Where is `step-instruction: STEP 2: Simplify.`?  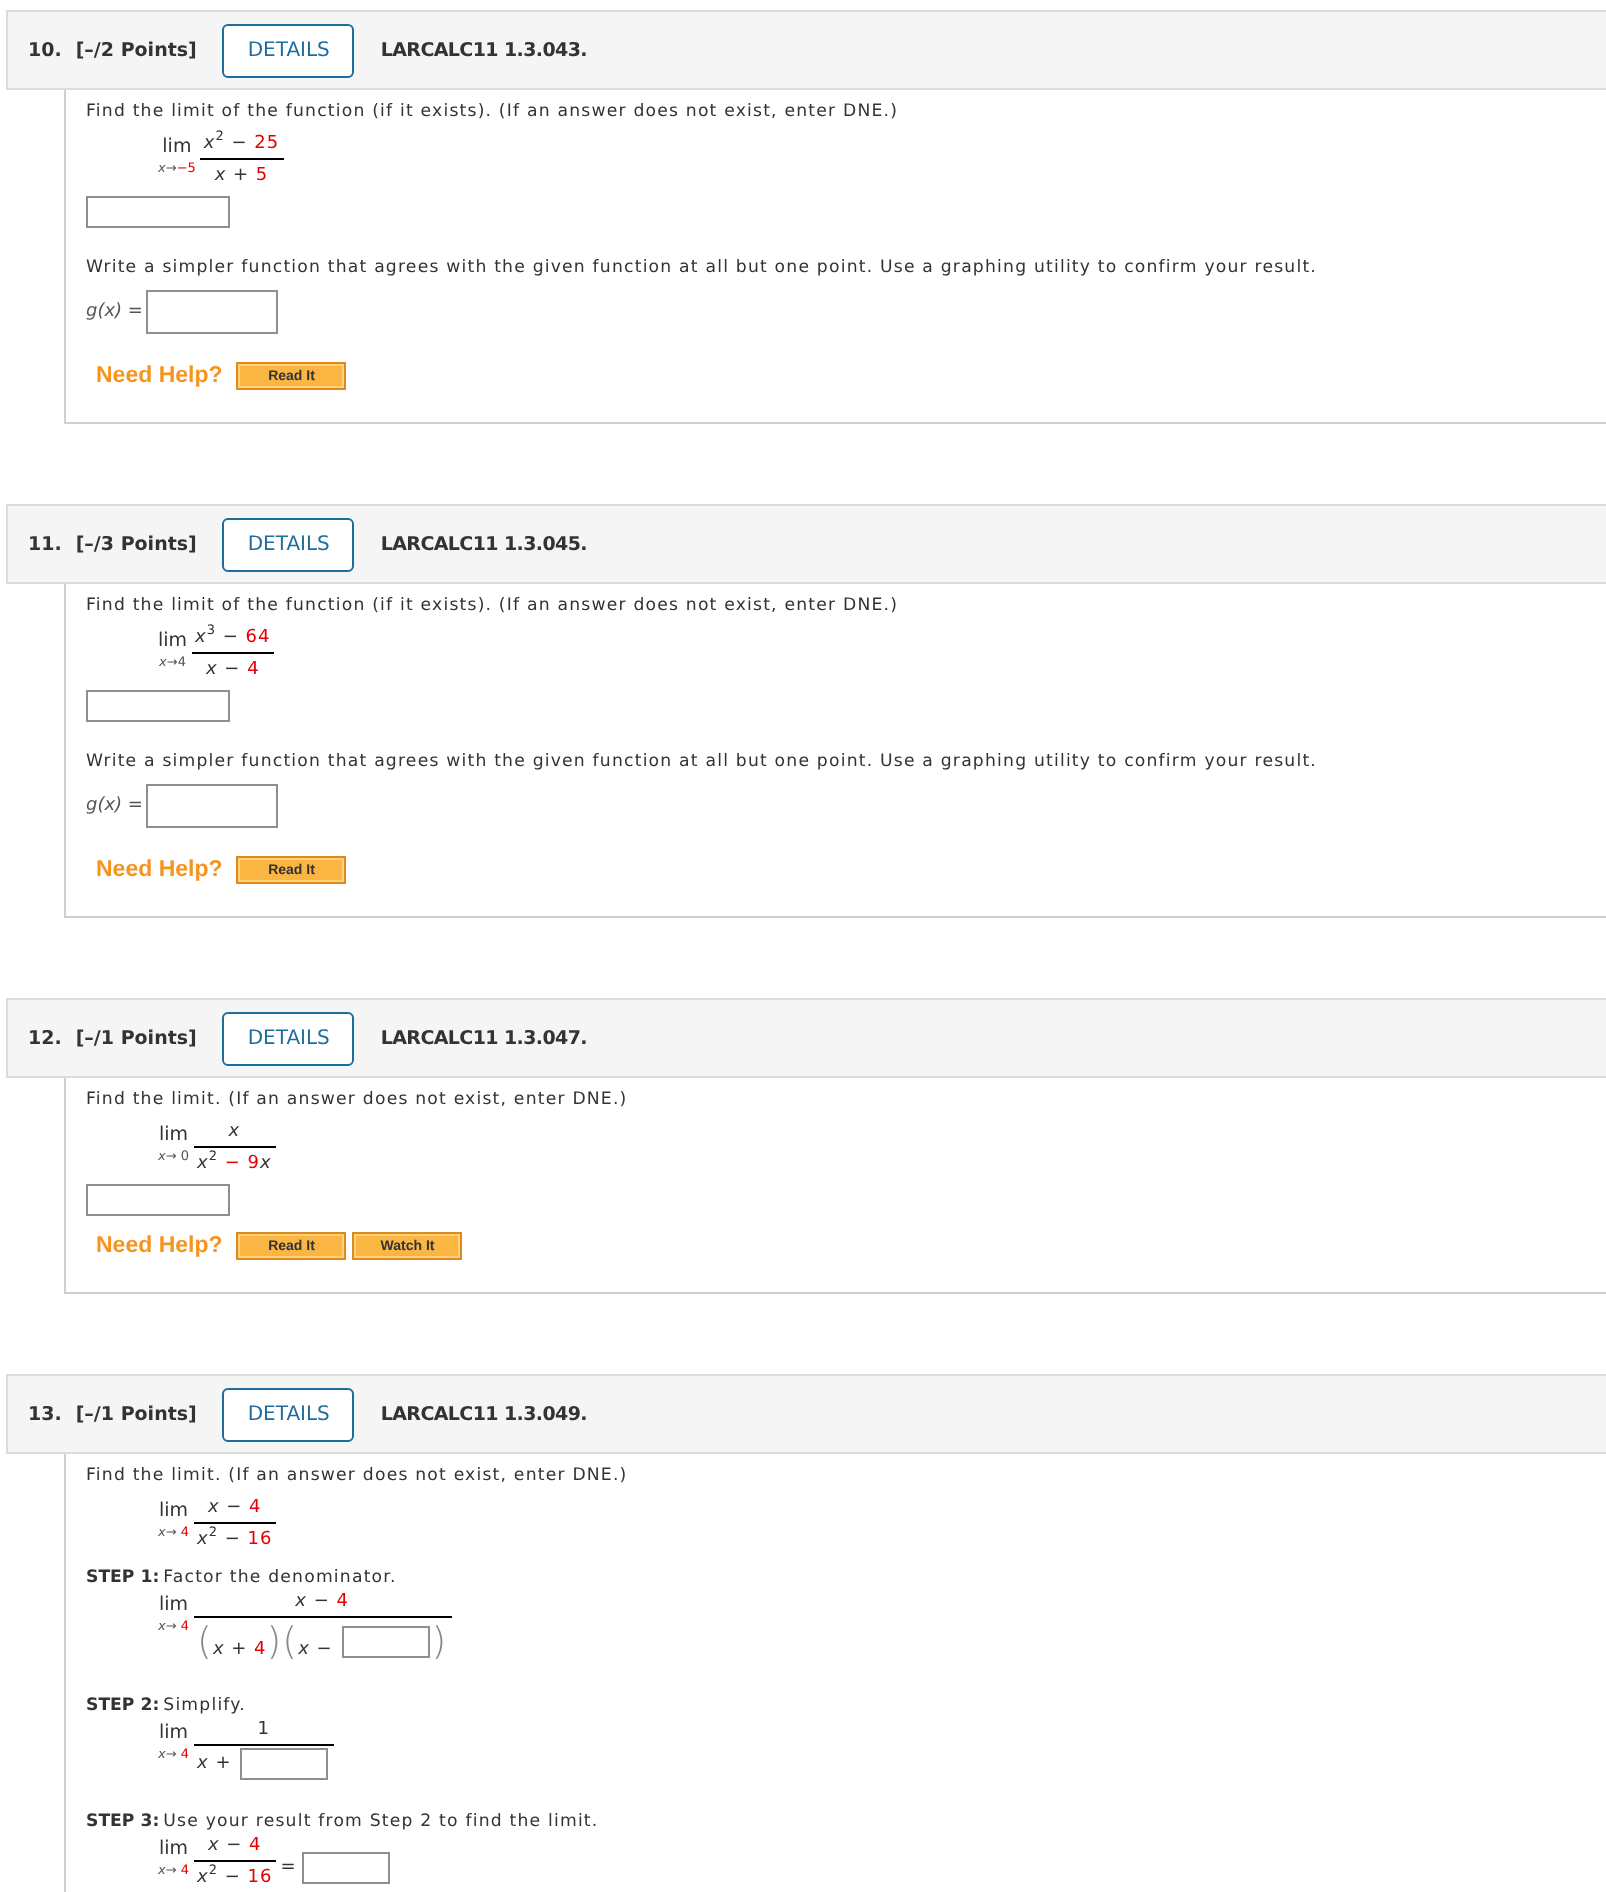 step-instruction: STEP 2: Simplify. is located at coordinates (167, 1706).